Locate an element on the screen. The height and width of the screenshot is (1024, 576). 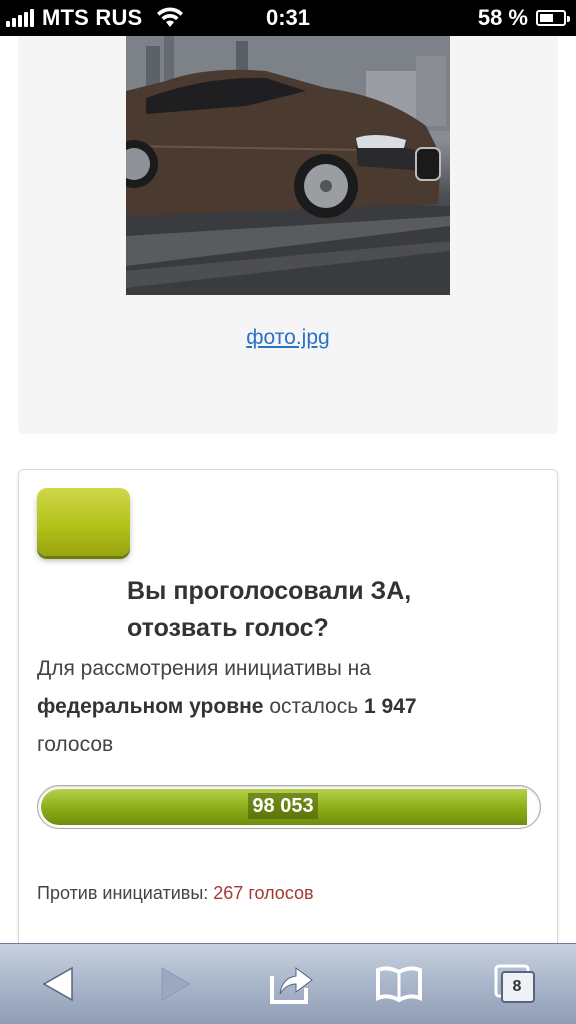
tabs-button: 8 is located at coordinates (517, 984).